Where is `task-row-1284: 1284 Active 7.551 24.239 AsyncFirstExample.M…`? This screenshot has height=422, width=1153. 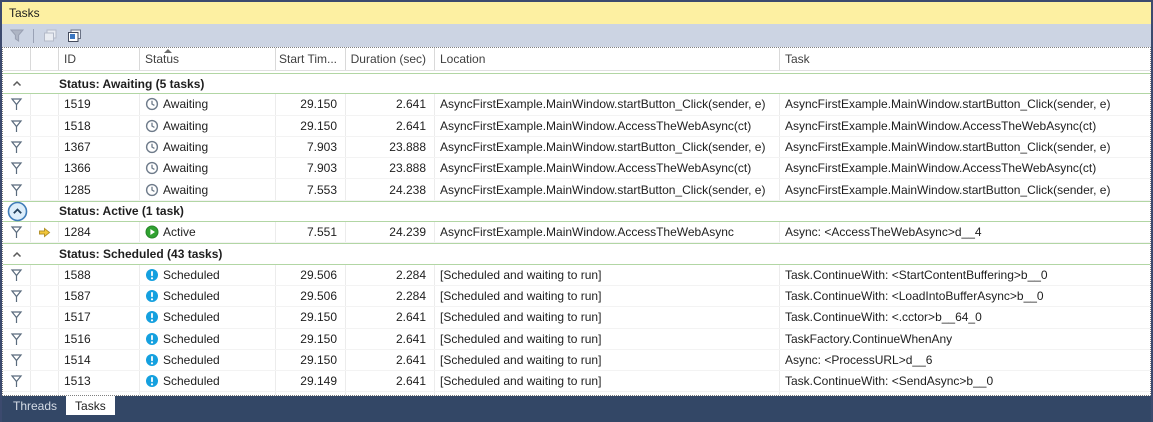
task-row-1284: 1284 Active 7.551 24.239 AsyncFirstExample.M… is located at coordinates (576, 233).